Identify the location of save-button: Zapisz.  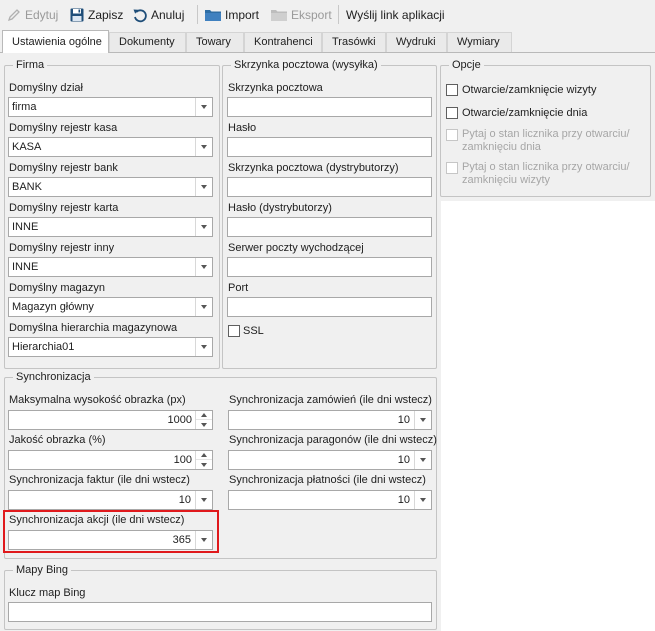
(96, 15).